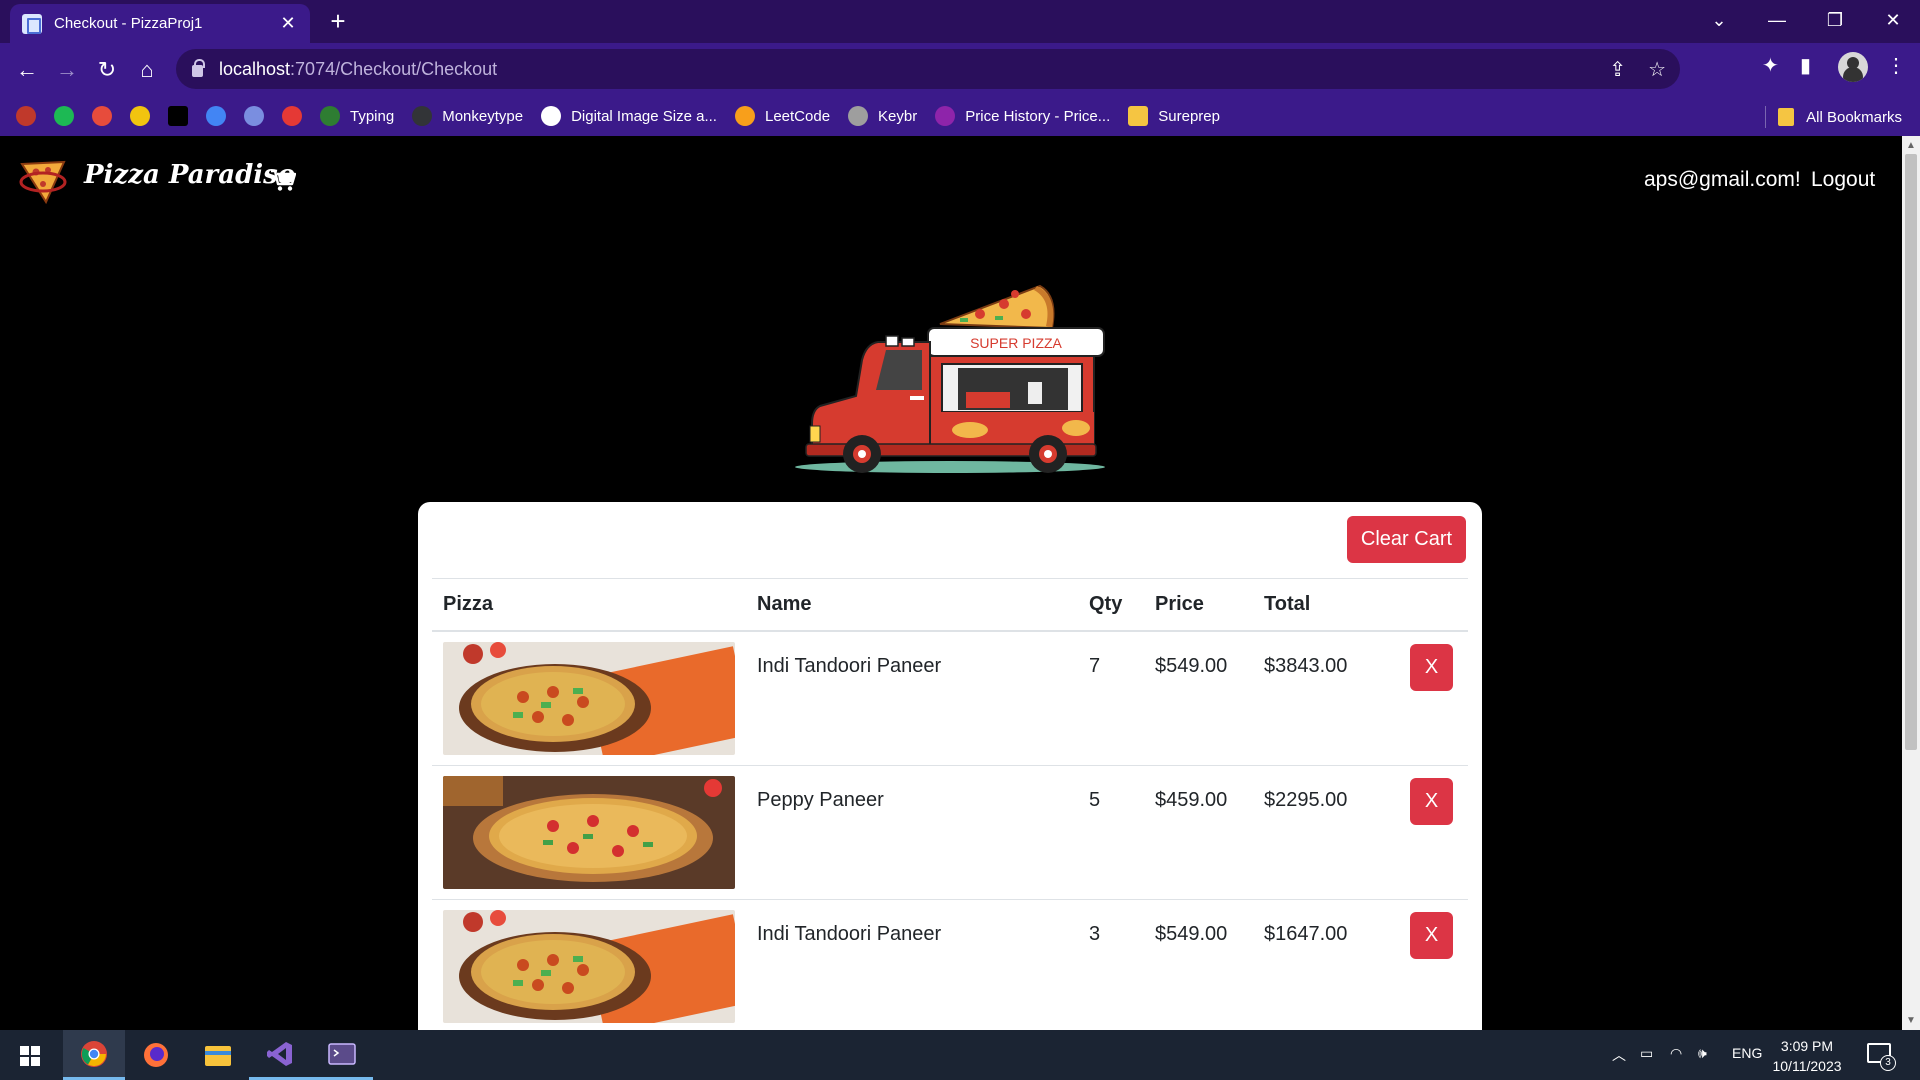  What do you see at coordinates (94, 1055) in the screenshot?
I see `taskbar-chrome-icon` at bounding box center [94, 1055].